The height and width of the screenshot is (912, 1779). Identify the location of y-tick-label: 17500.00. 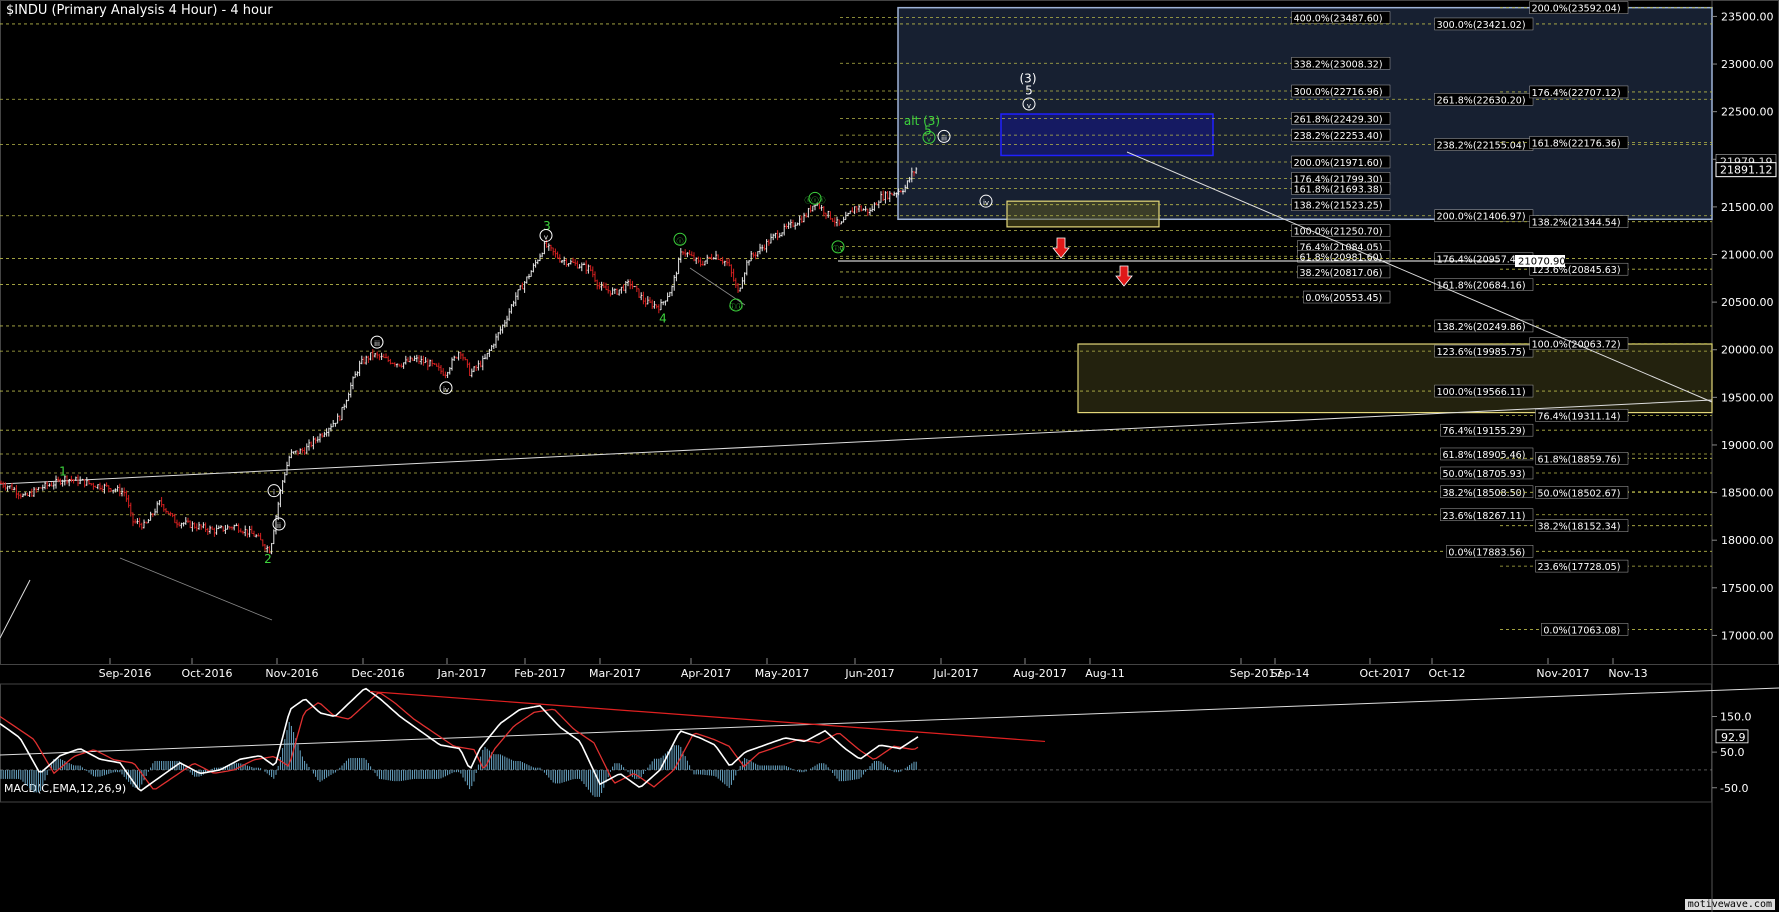
(1747, 588).